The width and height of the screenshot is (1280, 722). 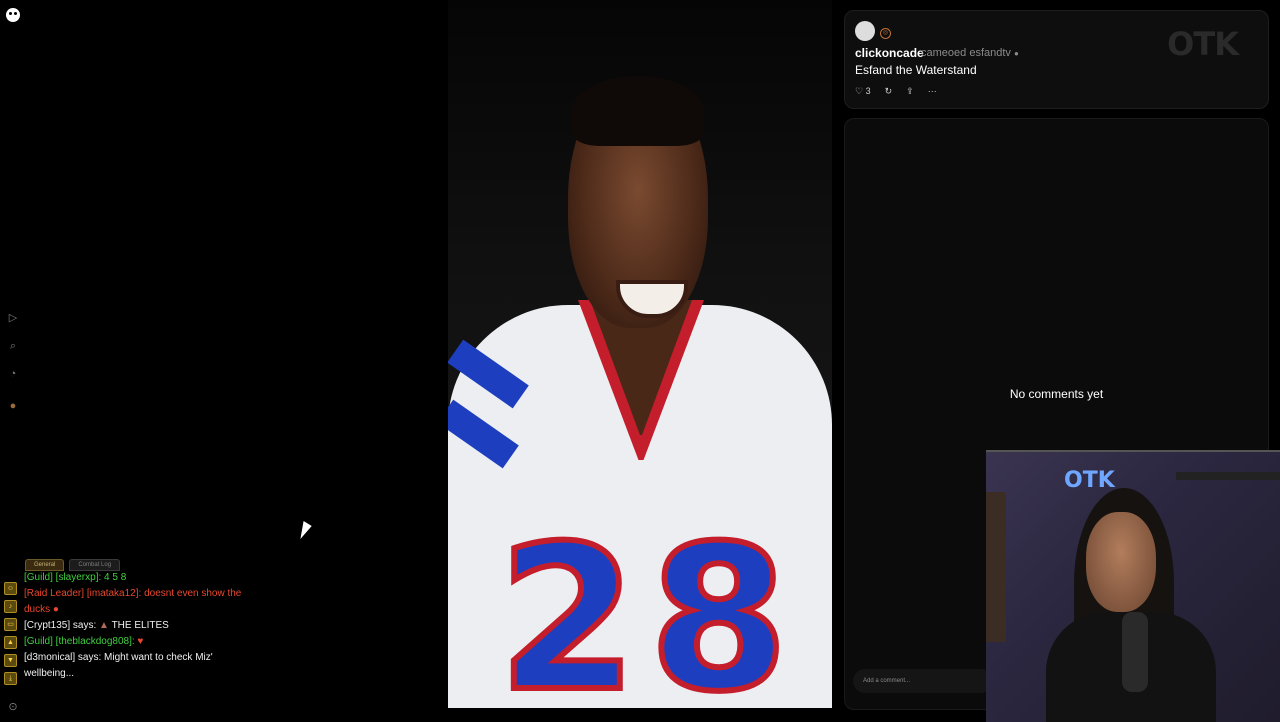 I want to click on jersey-number: 28, so click(x=648, y=606).